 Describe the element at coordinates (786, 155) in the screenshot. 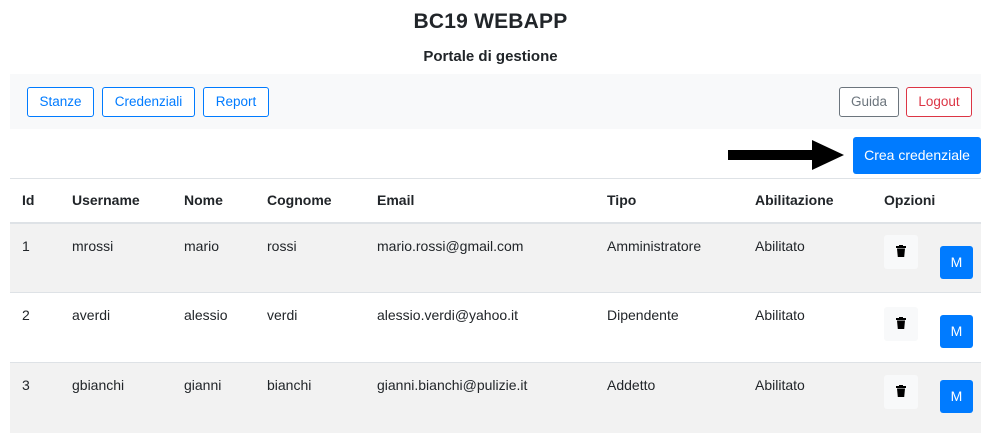

I see `arrow-right-icon` at that location.